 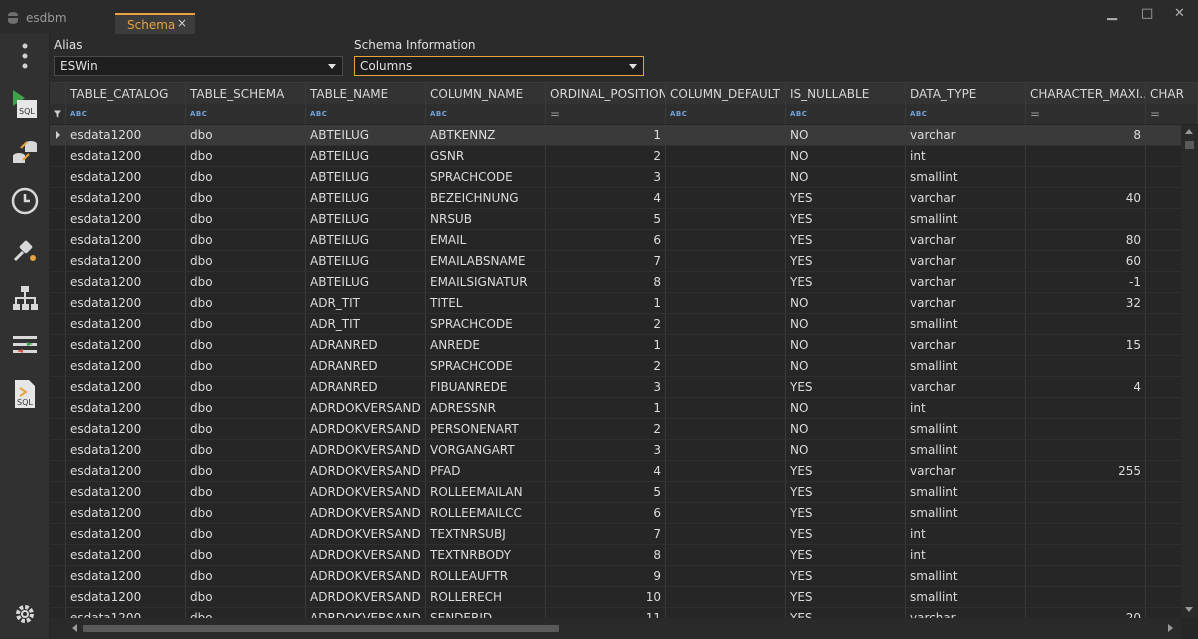 What do you see at coordinates (1189, 131) in the screenshot?
I see `scroll-up-icon` at bounding box center [1189, 131].